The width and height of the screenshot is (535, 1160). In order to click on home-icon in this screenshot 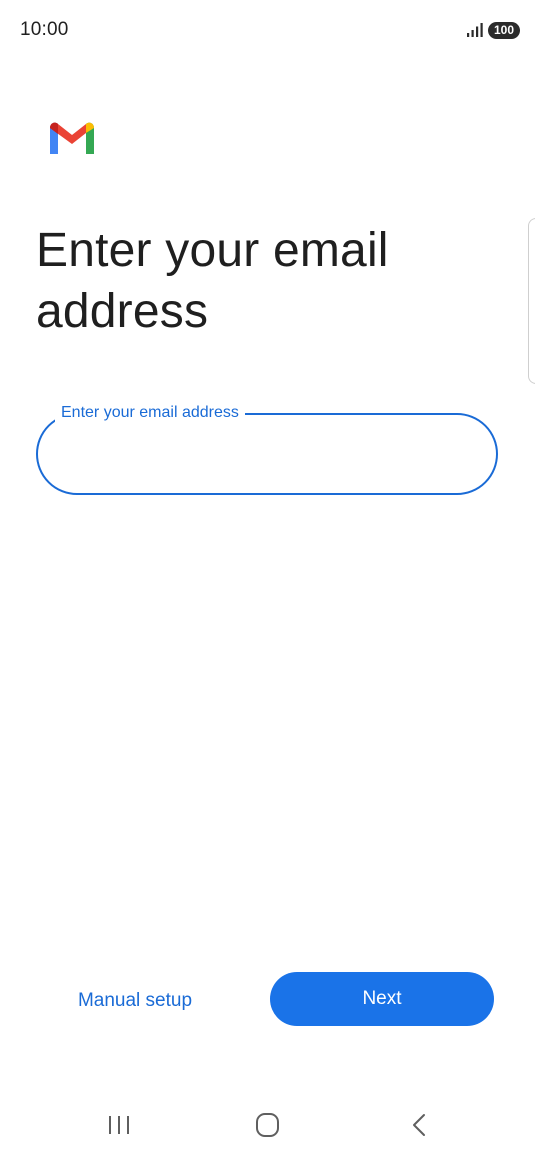, I will do `click(267, 1125)`.